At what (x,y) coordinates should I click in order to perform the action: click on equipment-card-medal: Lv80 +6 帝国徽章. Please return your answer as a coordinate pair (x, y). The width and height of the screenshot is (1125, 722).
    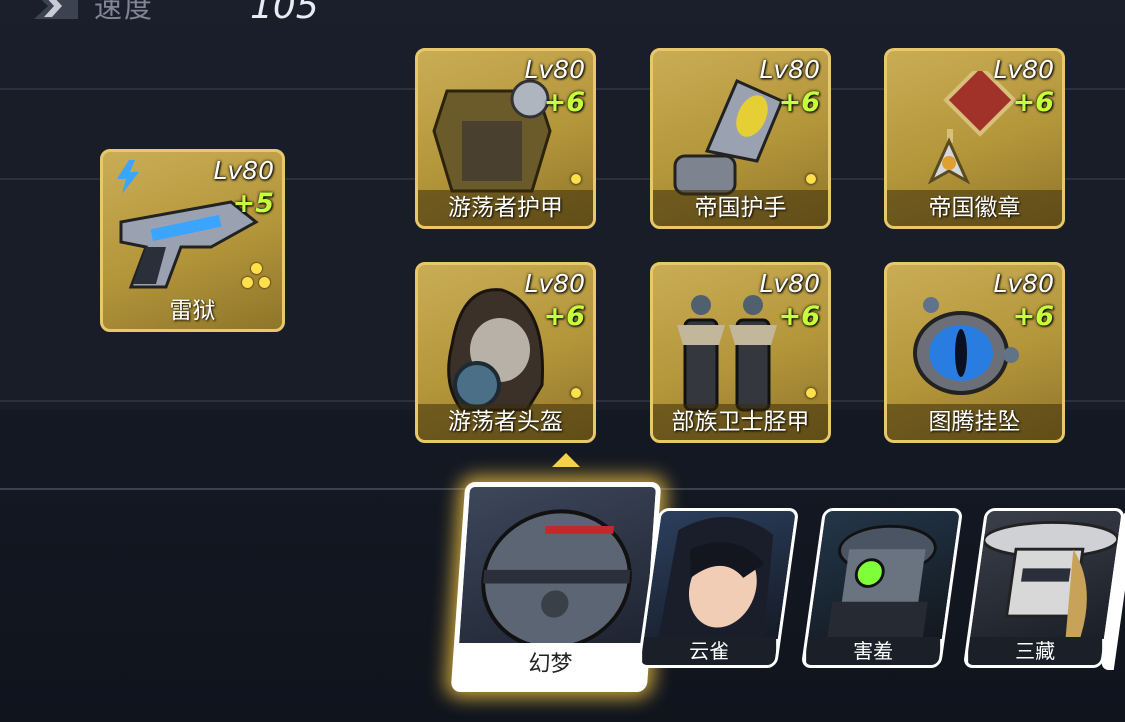
    Looking at the image, I should click on (974, 138).